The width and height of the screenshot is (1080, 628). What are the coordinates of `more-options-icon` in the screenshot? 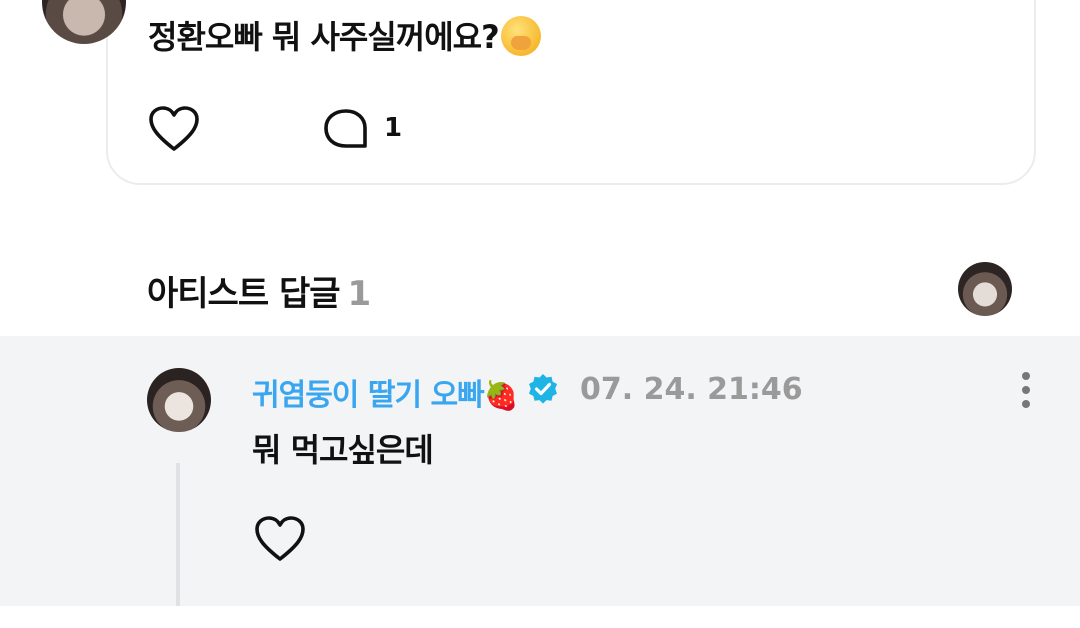 It's located at (1026, 390).